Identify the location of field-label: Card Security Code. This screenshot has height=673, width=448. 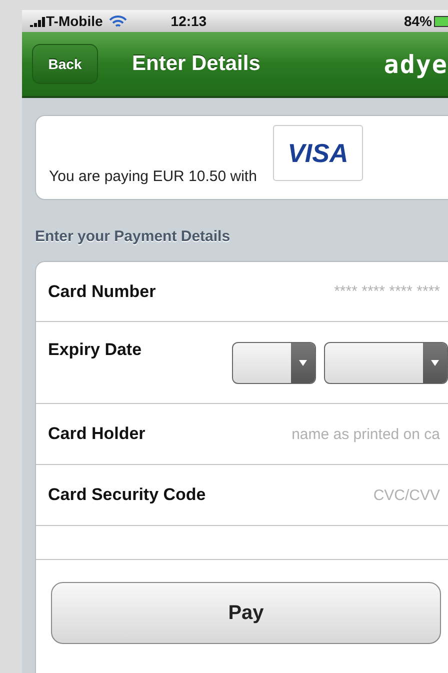
(127, 495).